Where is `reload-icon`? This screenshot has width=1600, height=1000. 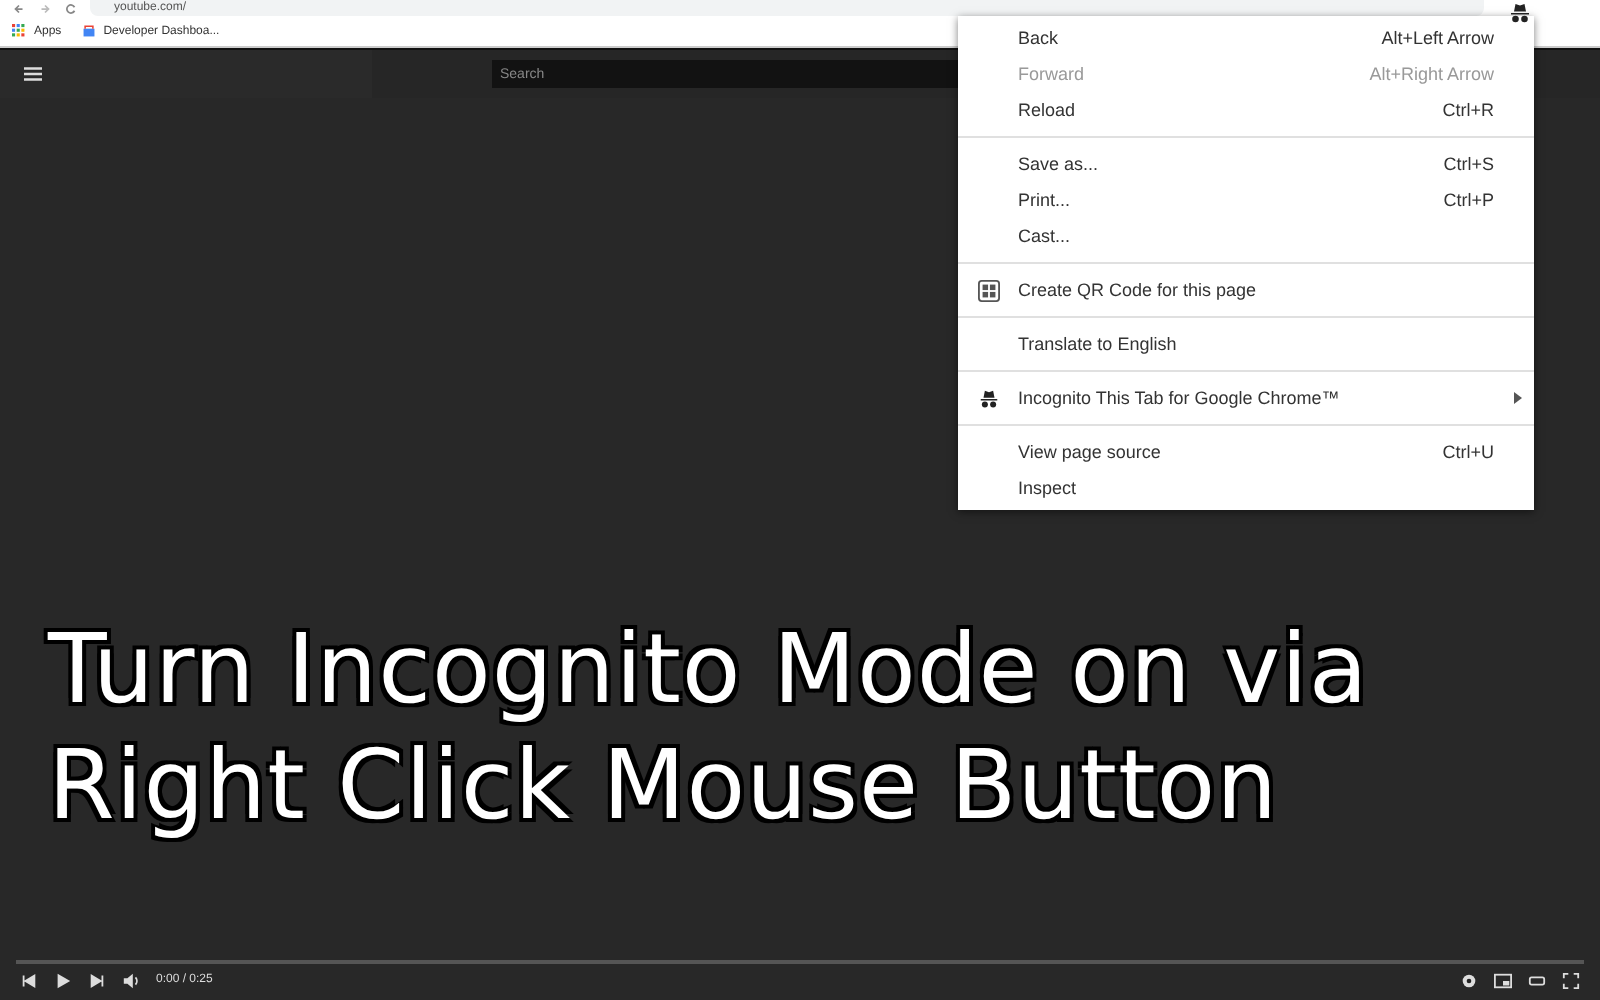 reload-icon is located at coordinates (71, 8).